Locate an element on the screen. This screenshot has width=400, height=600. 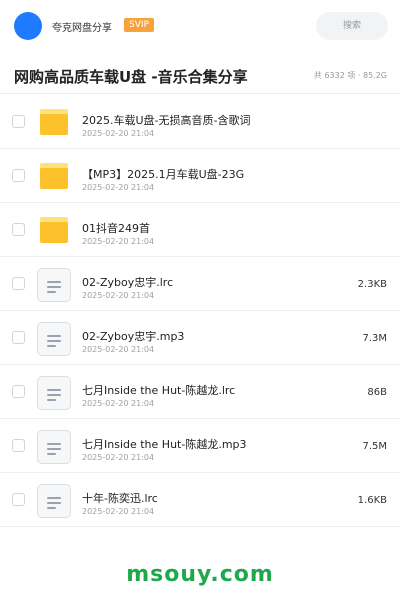
share-title-bar: 网购高品质车载U盘 -音乐合集分享 共 6332 项 · 85.2G is located at coordinates (200, 76).